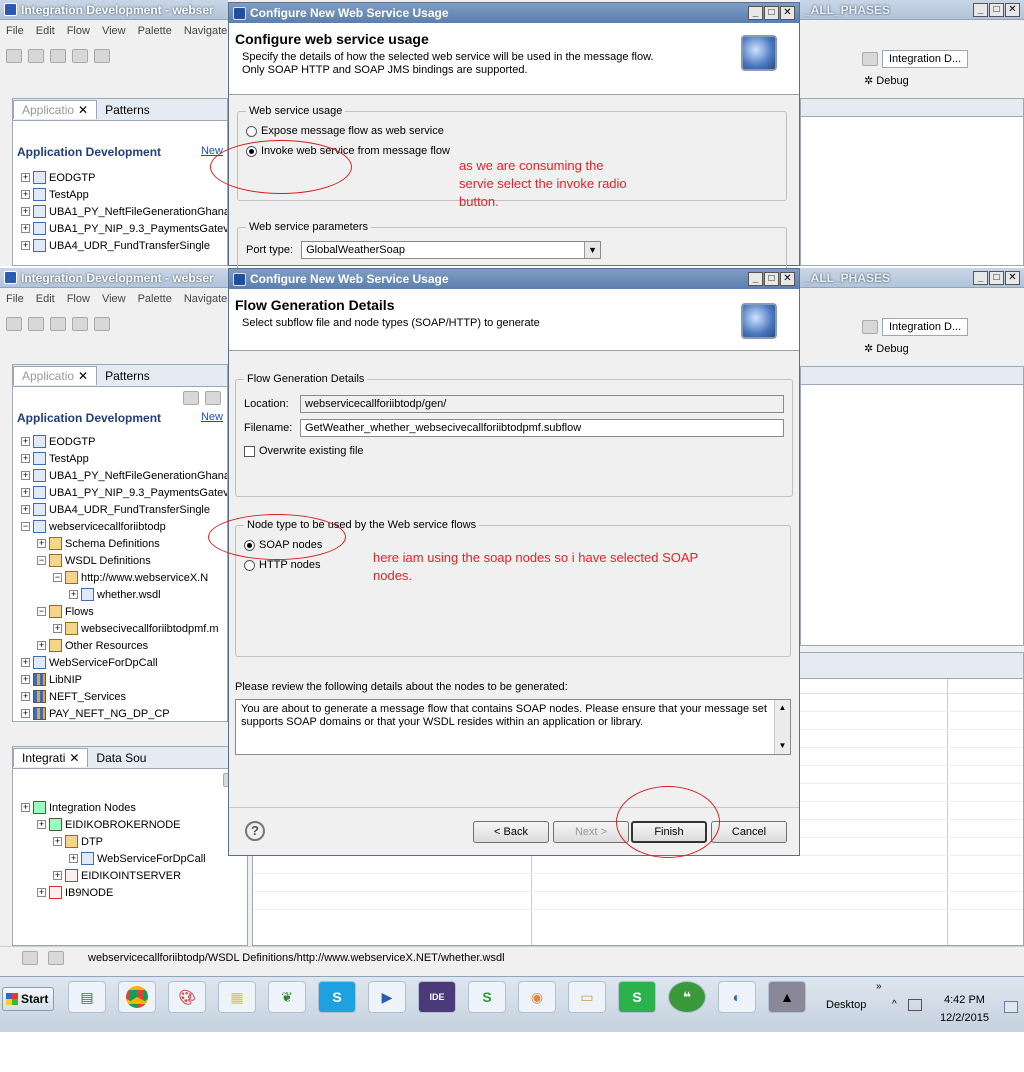  What do you see at coordinates (1011, 1007) in the screenshot?
I see `notification-icon` at bounding box center [1011, 1007].